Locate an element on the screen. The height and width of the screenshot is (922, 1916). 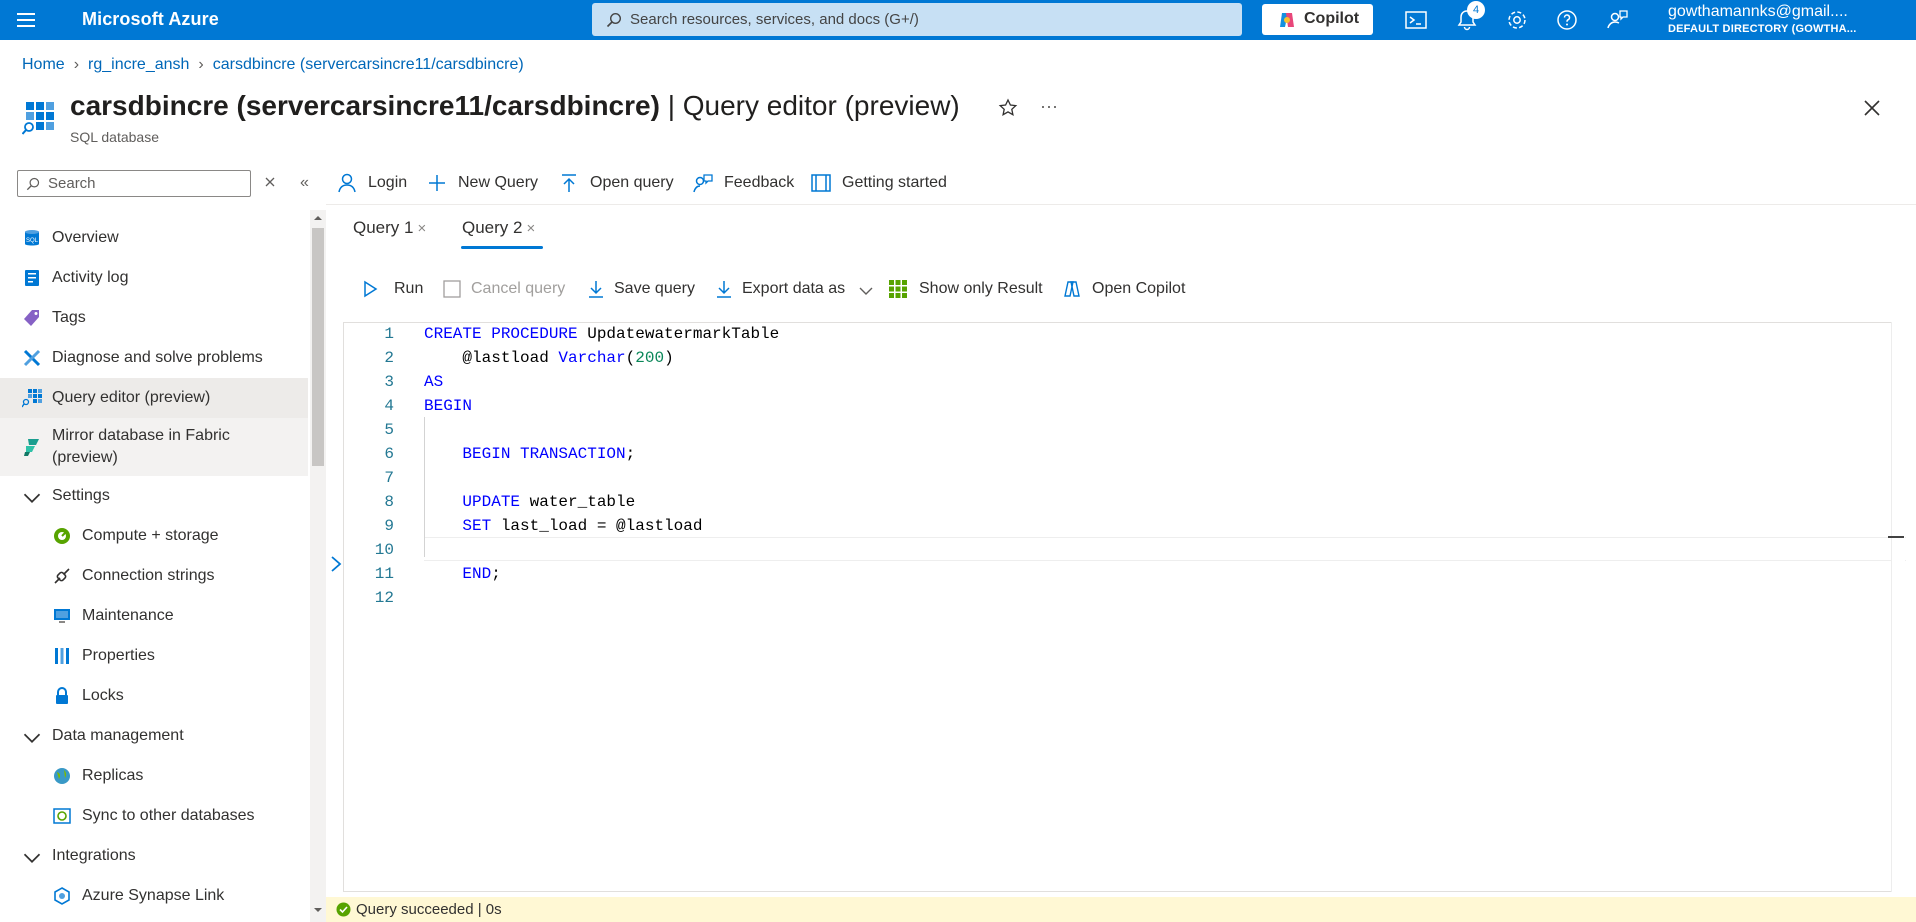
save-query-button: Save query is located at coordinates (641, 291).